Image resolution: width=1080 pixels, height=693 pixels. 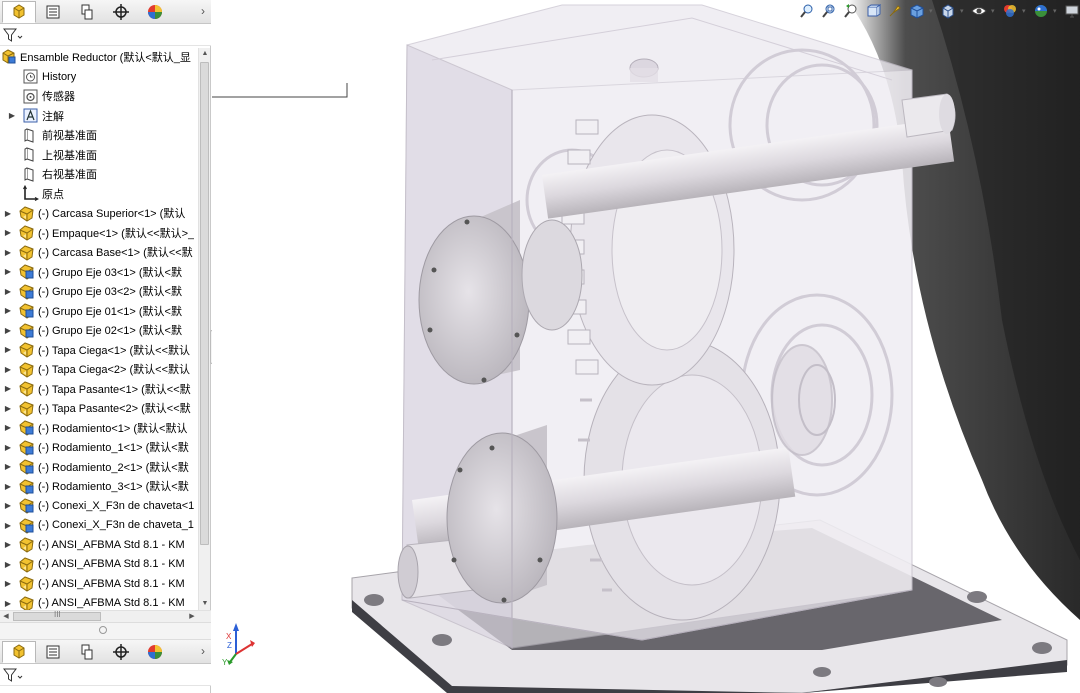 I want to click on tree-vertical-scrollbar: ▲ ▼, so click(x=204, y=329).